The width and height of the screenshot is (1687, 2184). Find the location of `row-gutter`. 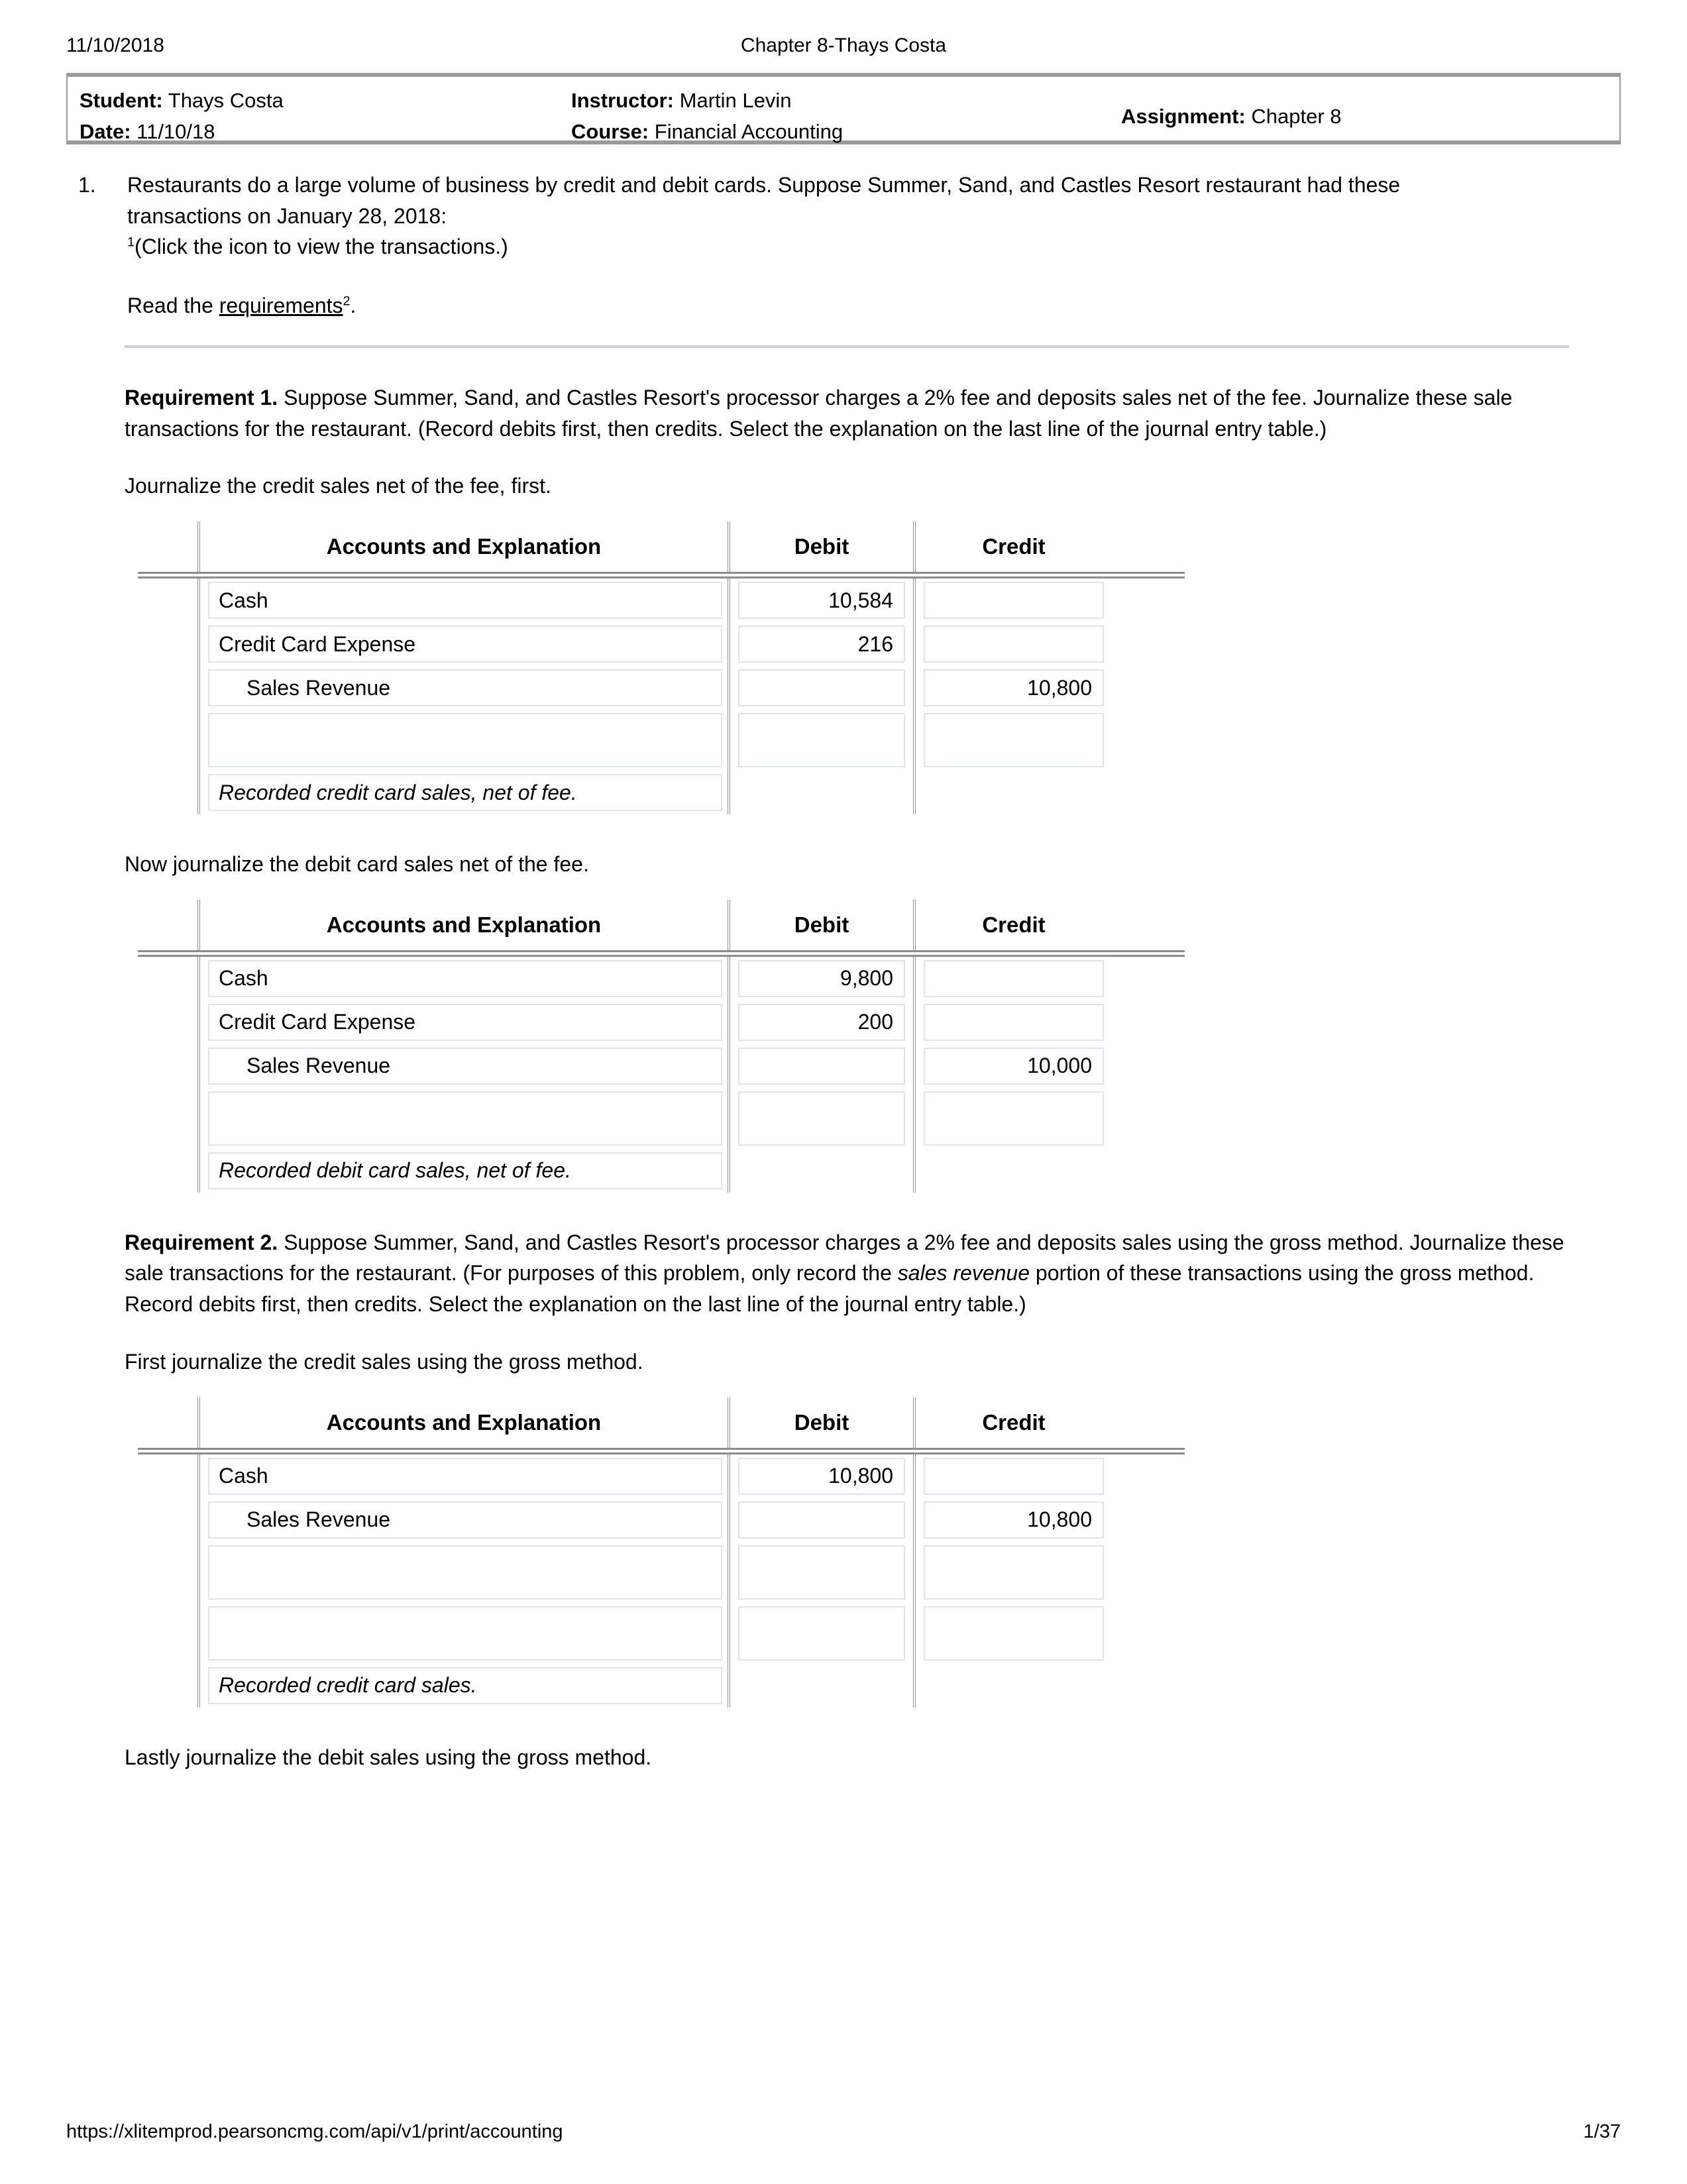

row-gutter is located at coordinates (161, 600).